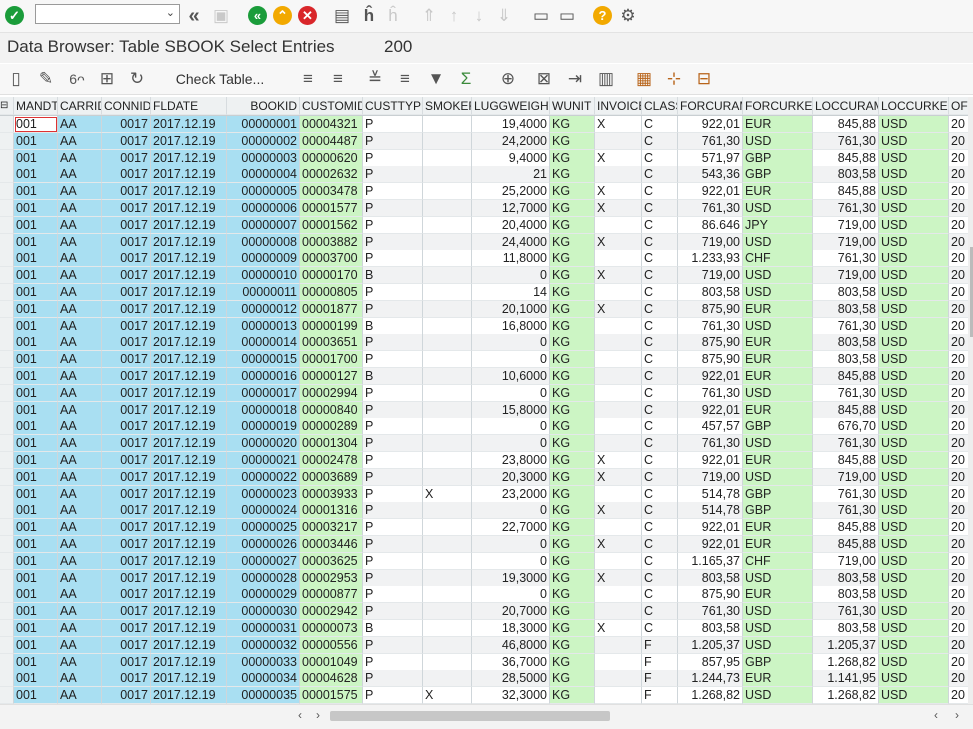 This screenshot has width=973, height=729. I want to click on cell-forcuram: 514,78, so click(710, 494).